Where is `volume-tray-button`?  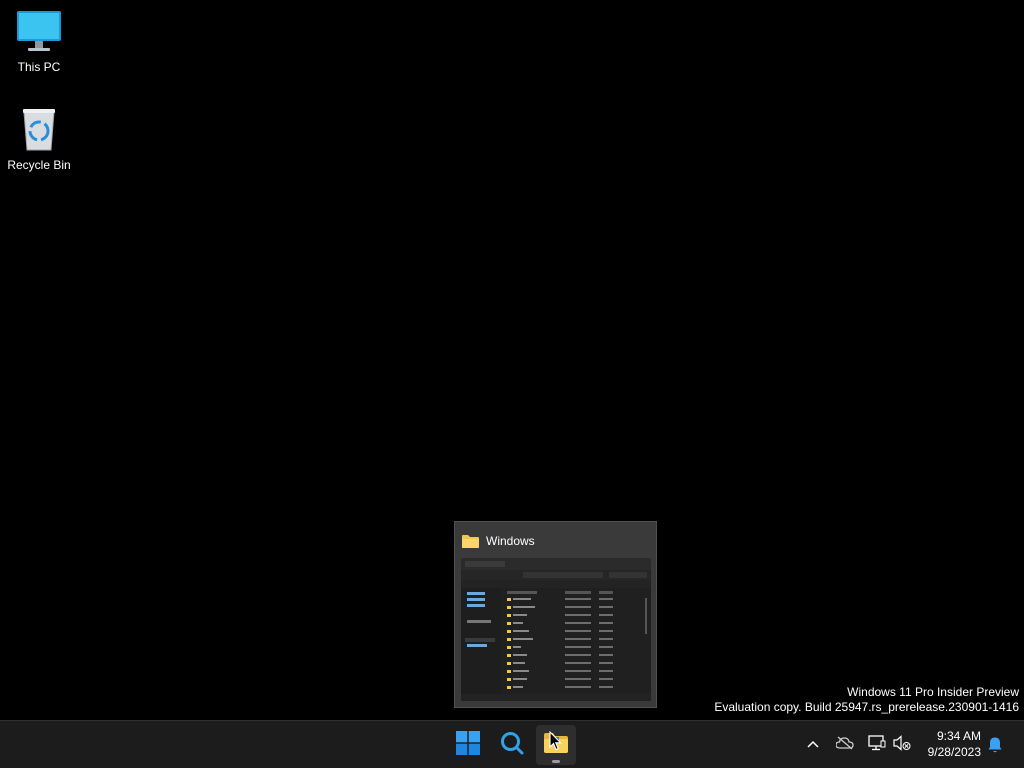 volume-tray-button is located at coordinates (902, 745).